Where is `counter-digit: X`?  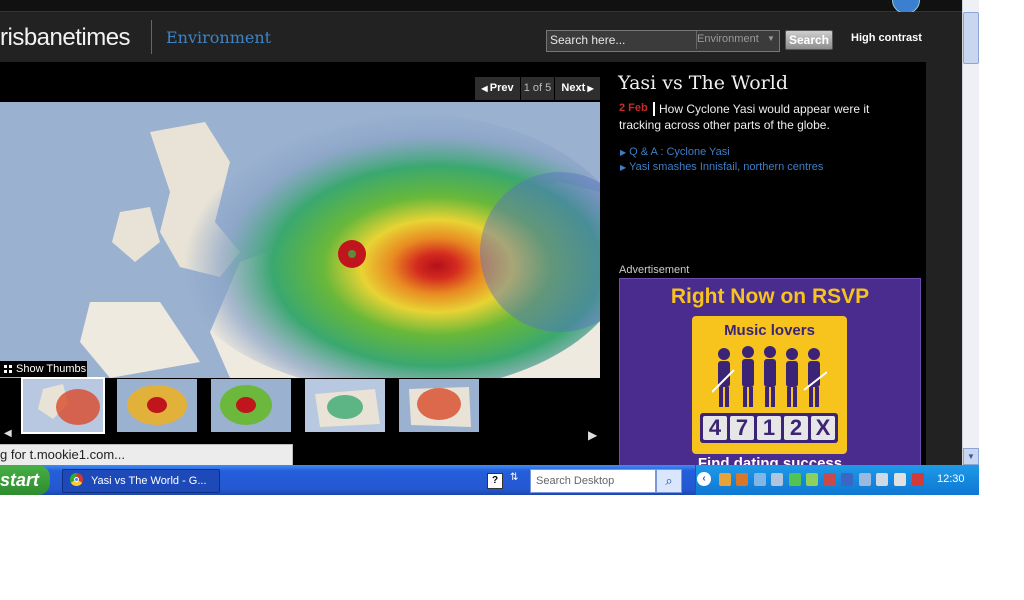 counter-digit: X is located at coordinates (823, 428).